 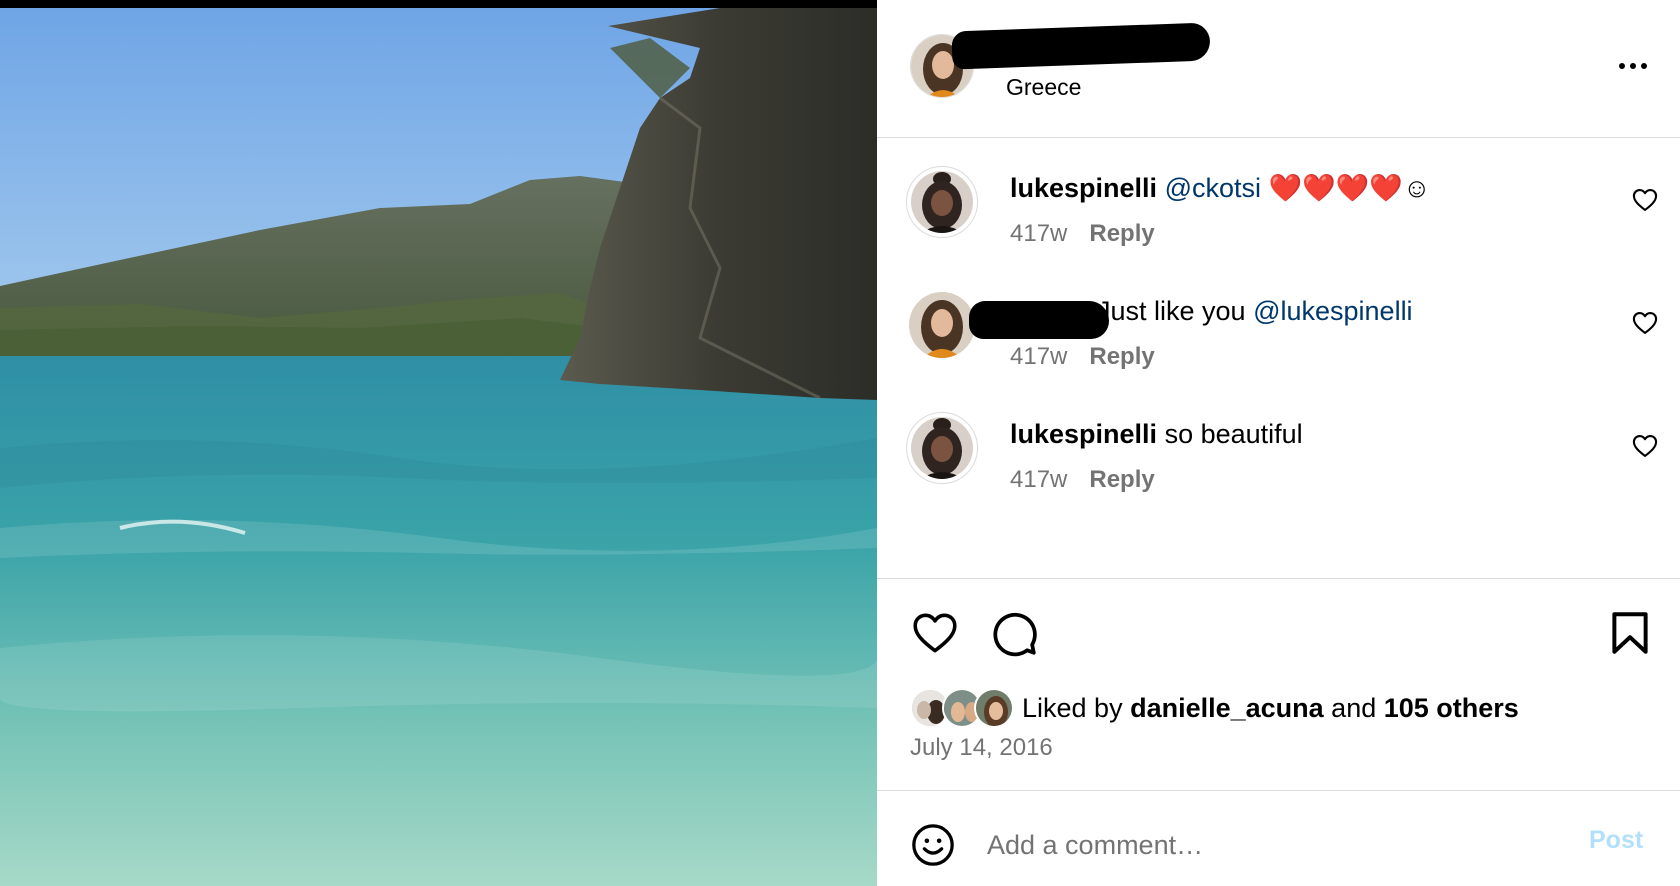 What do you see at coordinates (1346, 188) in the screenshot?
I see `comment-body: ❤️❤️❤️❤️☺` at bounding box center [1346, 188].